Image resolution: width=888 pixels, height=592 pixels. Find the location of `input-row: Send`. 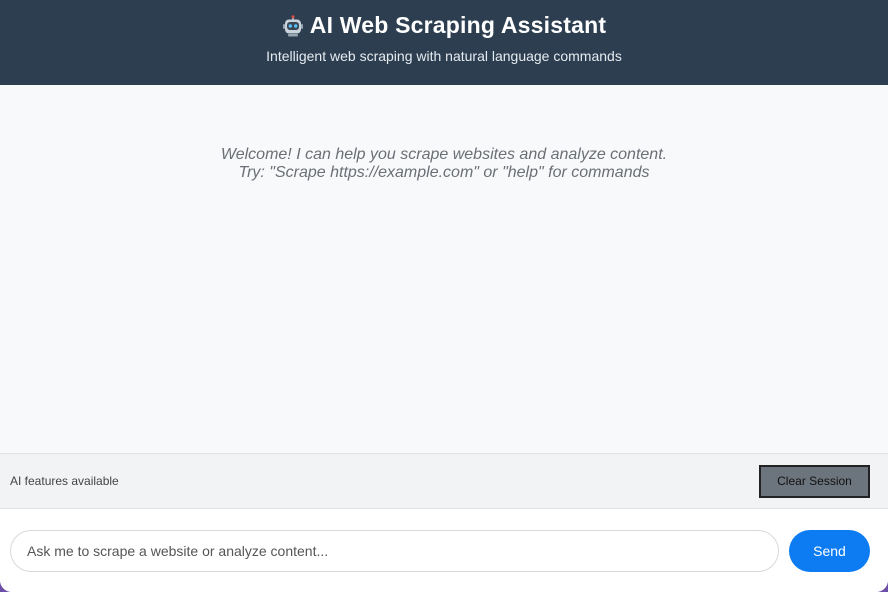

input-row: Send is located at coordinates (444, 550).